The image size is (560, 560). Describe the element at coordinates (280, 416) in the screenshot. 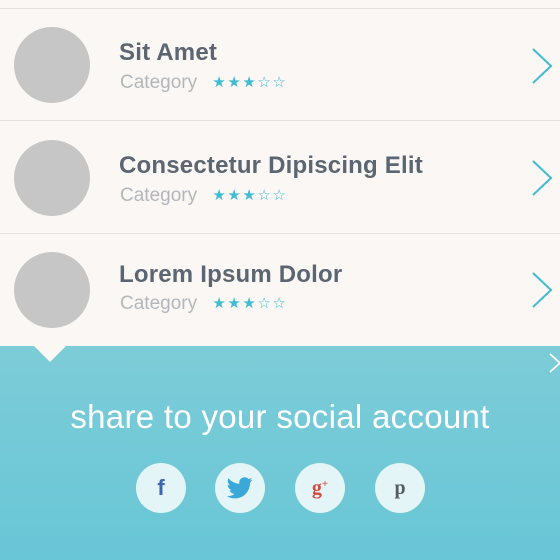

I see `share-heading: share to your social account` at that location.